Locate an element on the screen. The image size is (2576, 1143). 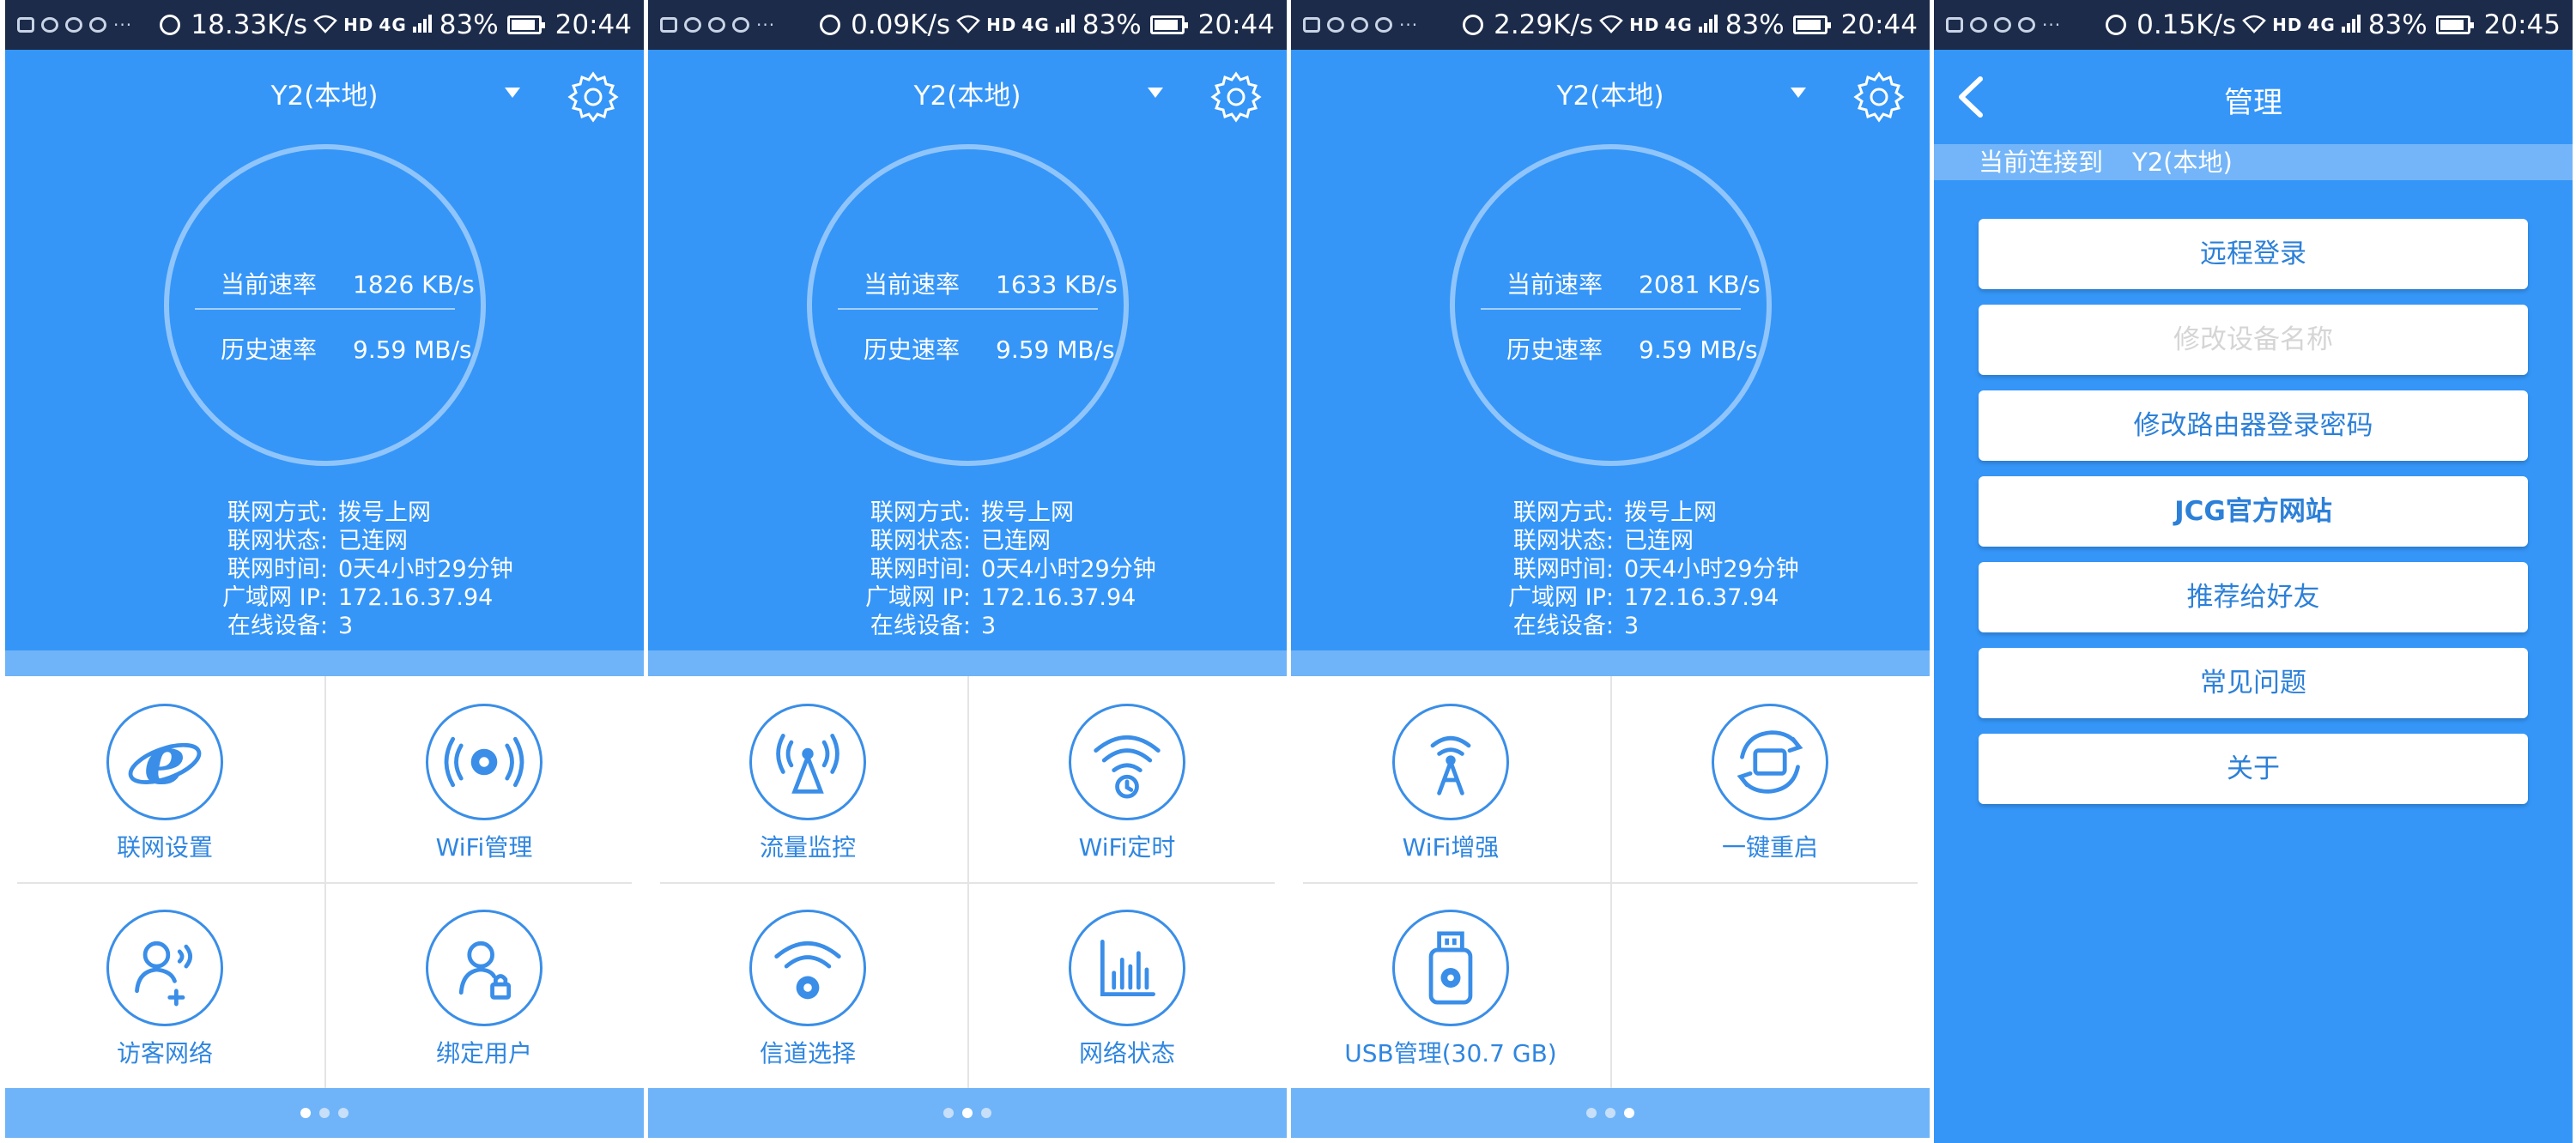
tile-wifi-boost: WiFi增强 is located at coordinates (1450, 779).